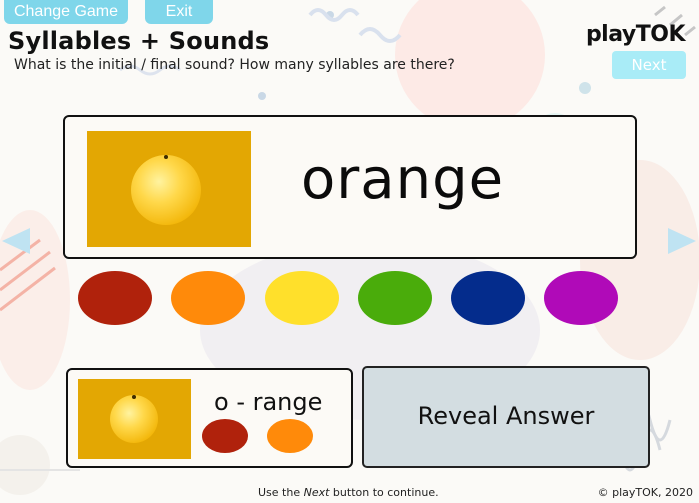 The width and height of the screenshot is (699, 503). Describe the element at coordinates (302, 298) in the screenshot. I see `color-dot-yellow` at that location.